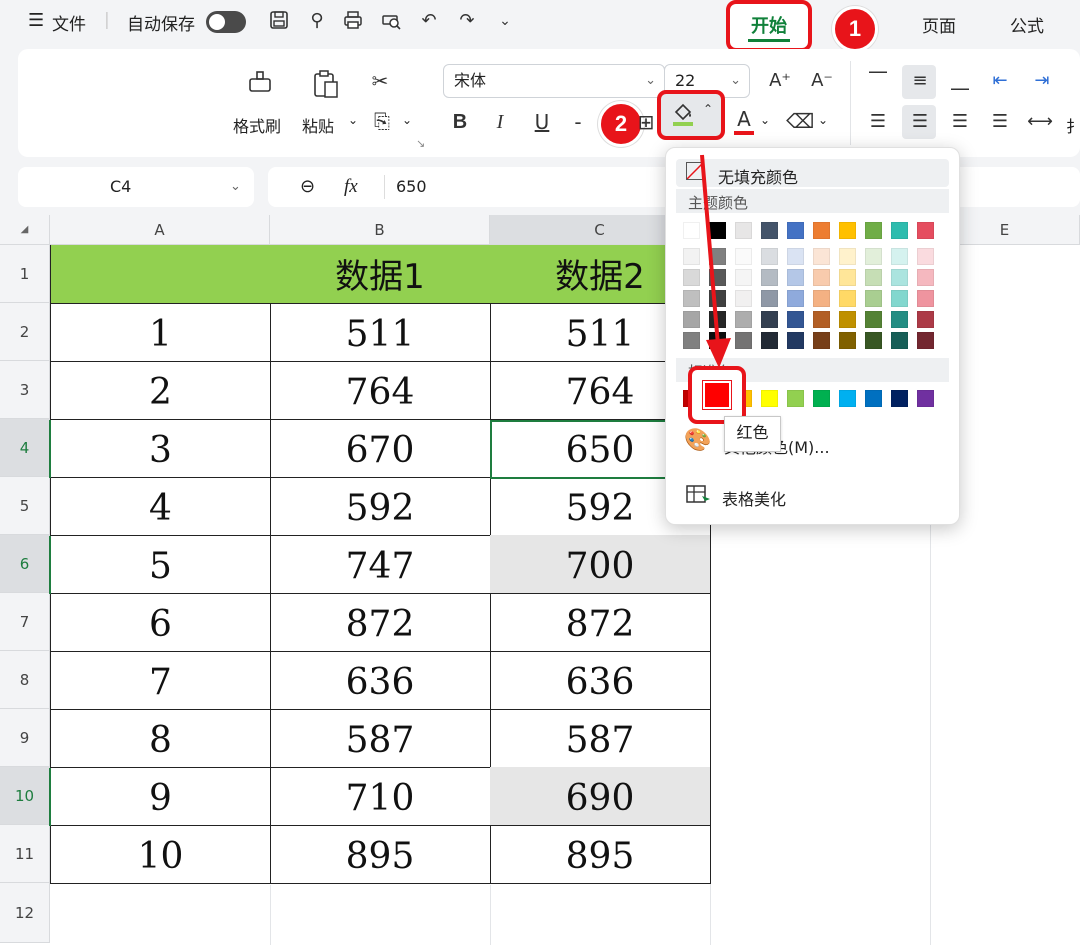 The width and height of the screenshot is (1080, 945). I want to click on increase-font-icon: A⁺, so click(780, 81).